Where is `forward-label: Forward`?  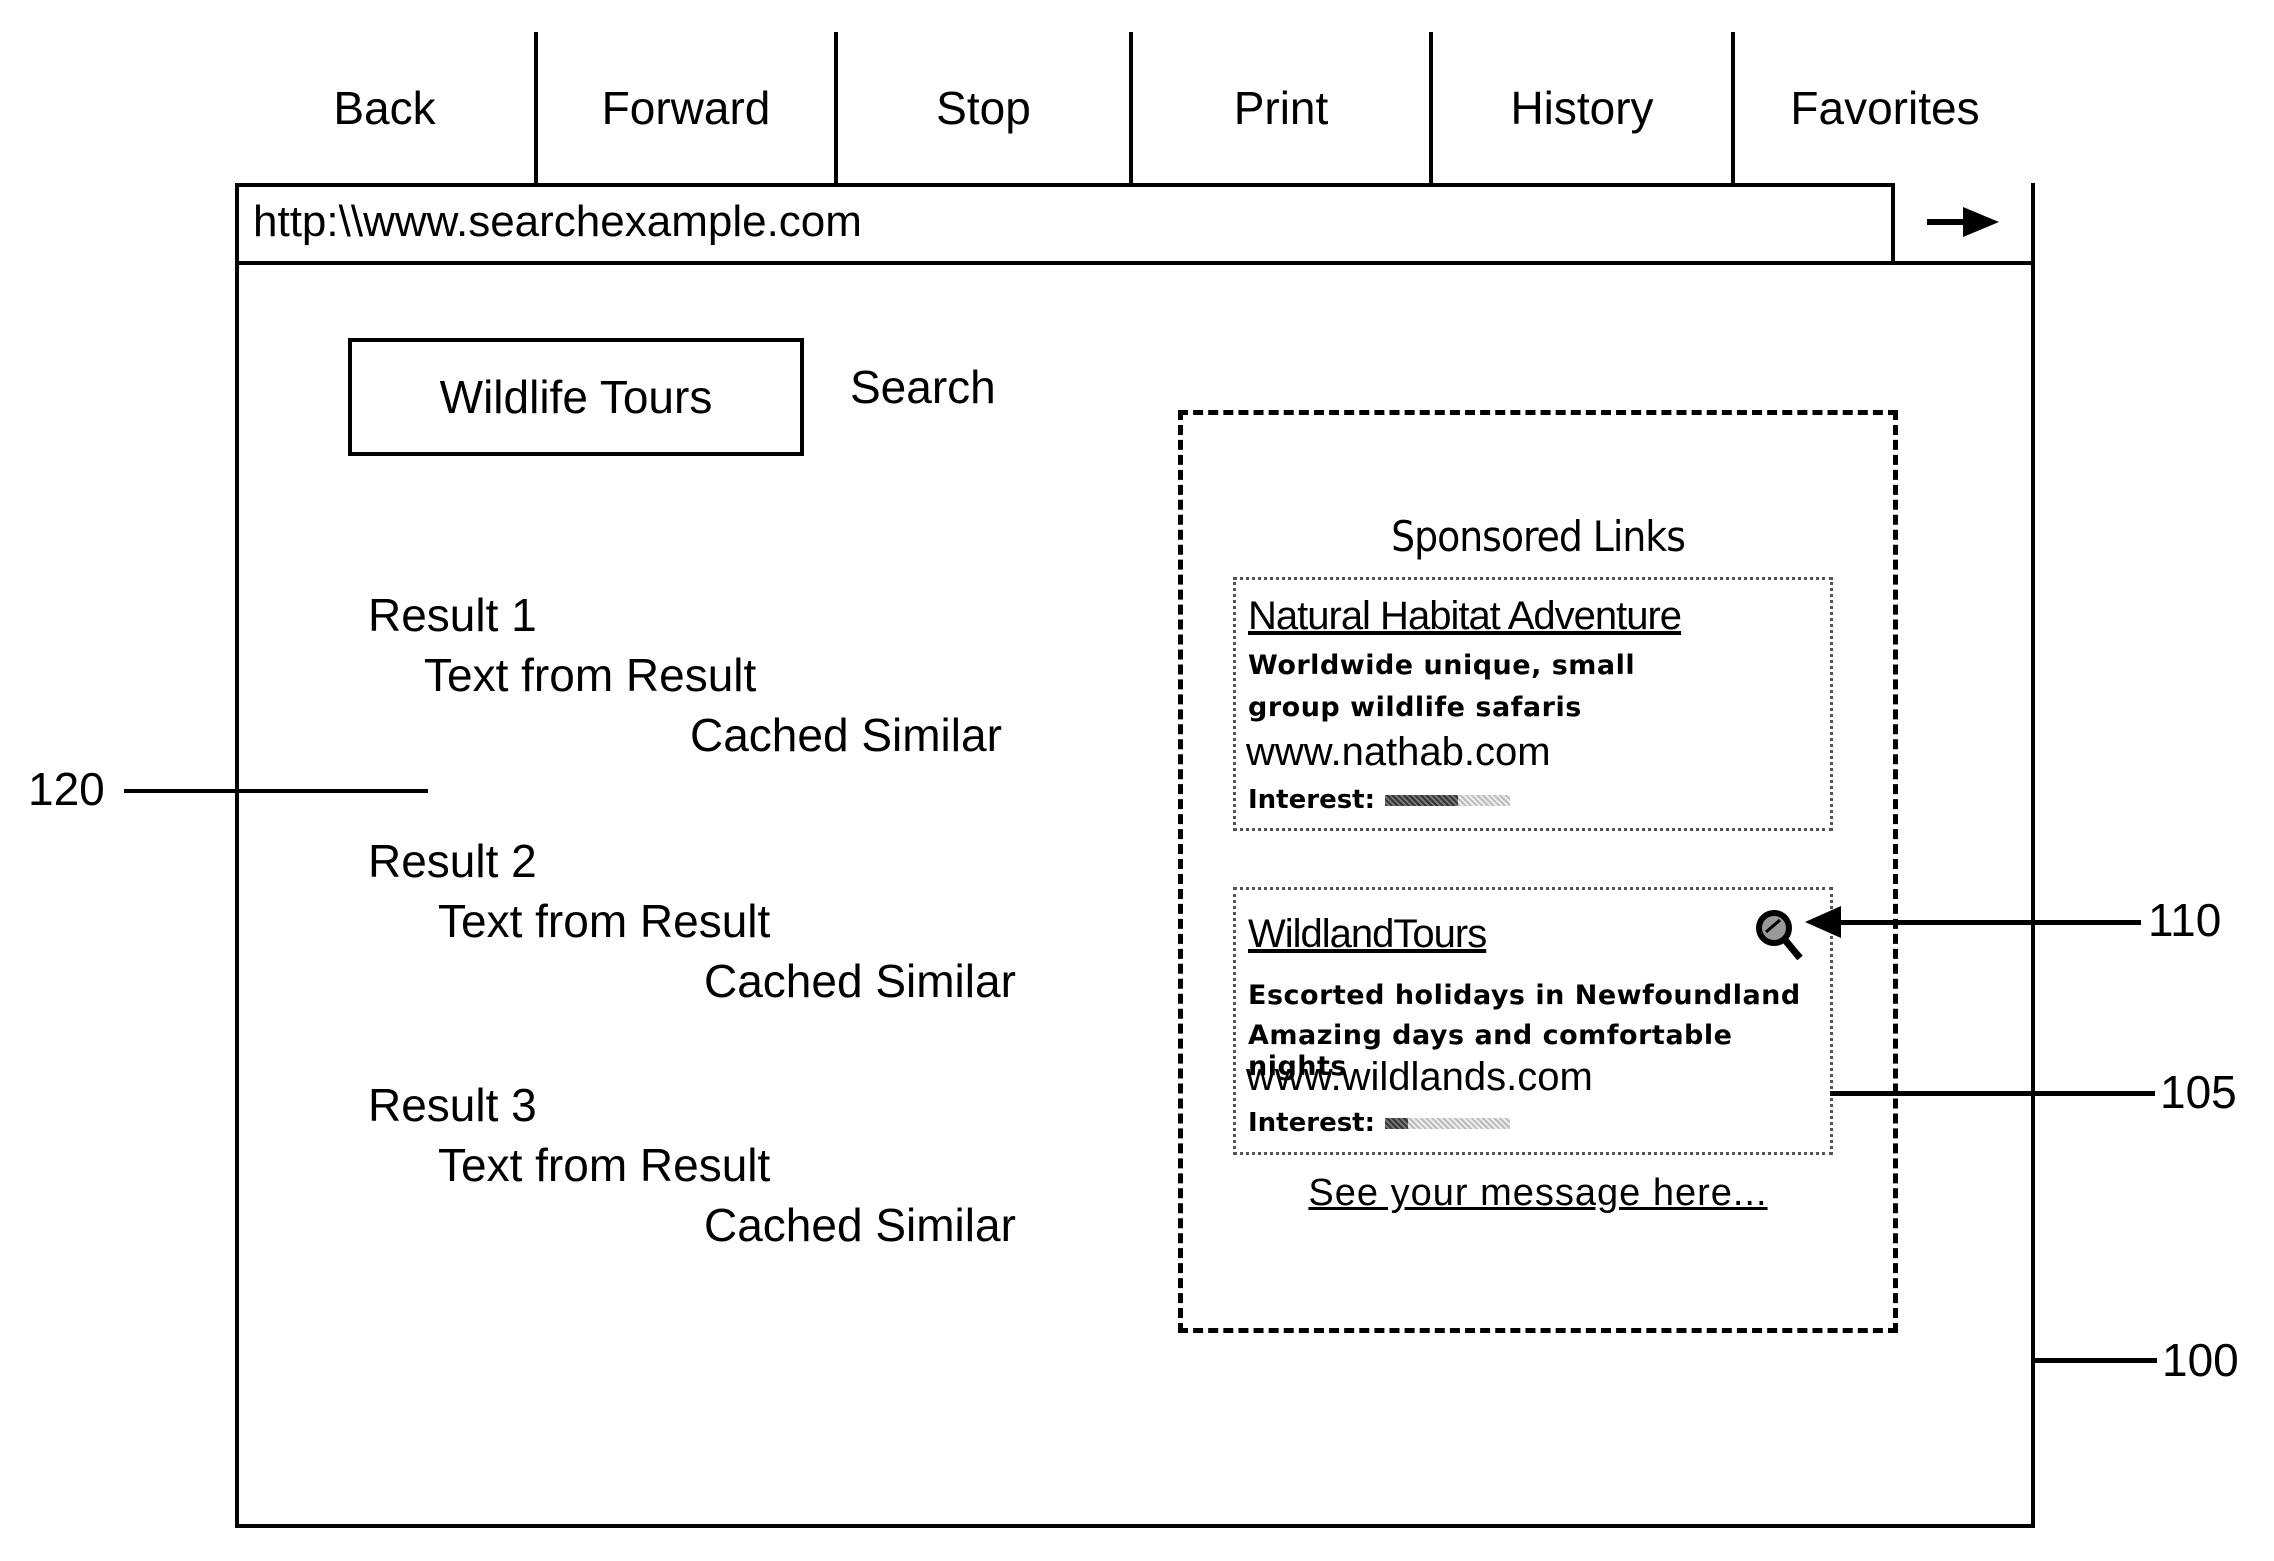 forward-label: Forward is located at coordinates (686, 107).